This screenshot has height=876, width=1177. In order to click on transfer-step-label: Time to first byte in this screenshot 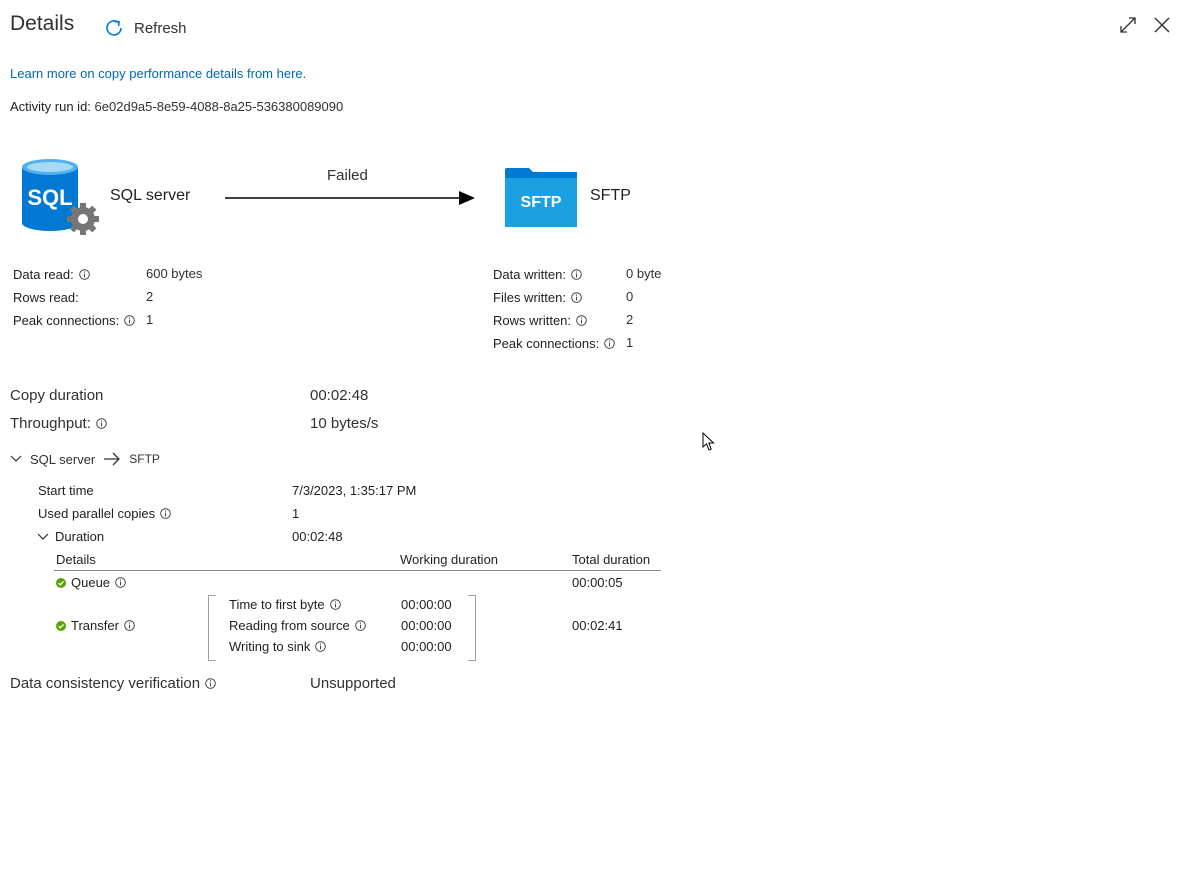, I will do `click(277, 604)`.